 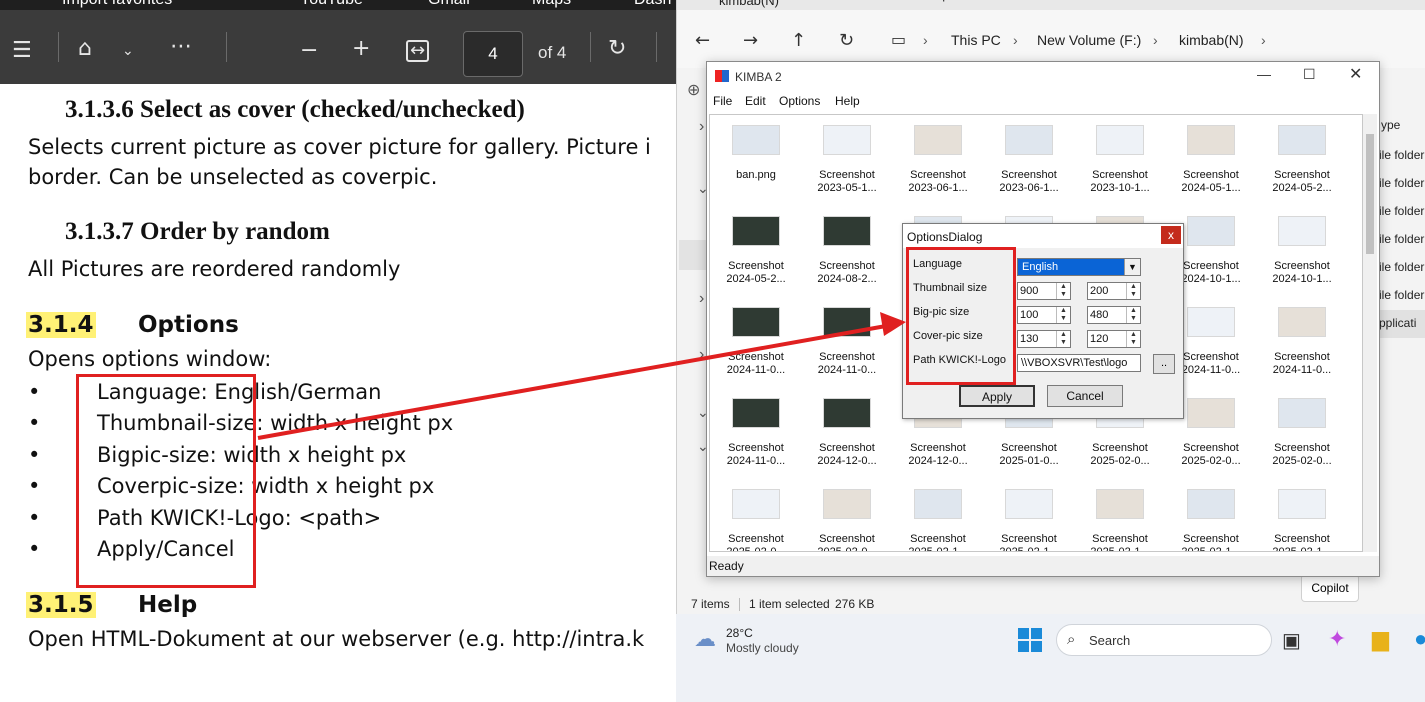 I want to click on bookmark-gmail: Gmail, so click(x=449, y=4).